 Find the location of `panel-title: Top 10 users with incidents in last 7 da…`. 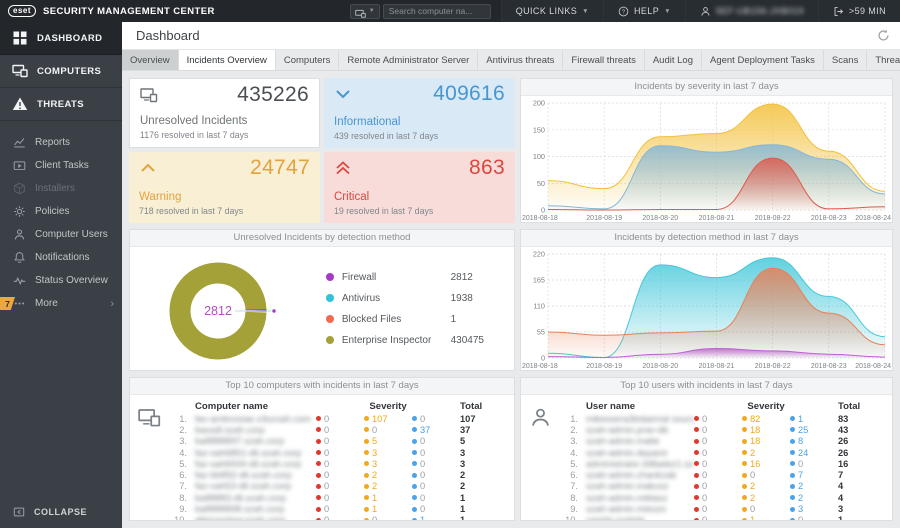

panel-title: Top 10 users with incidents in last 7 da… is located at coordinates (706, 386).